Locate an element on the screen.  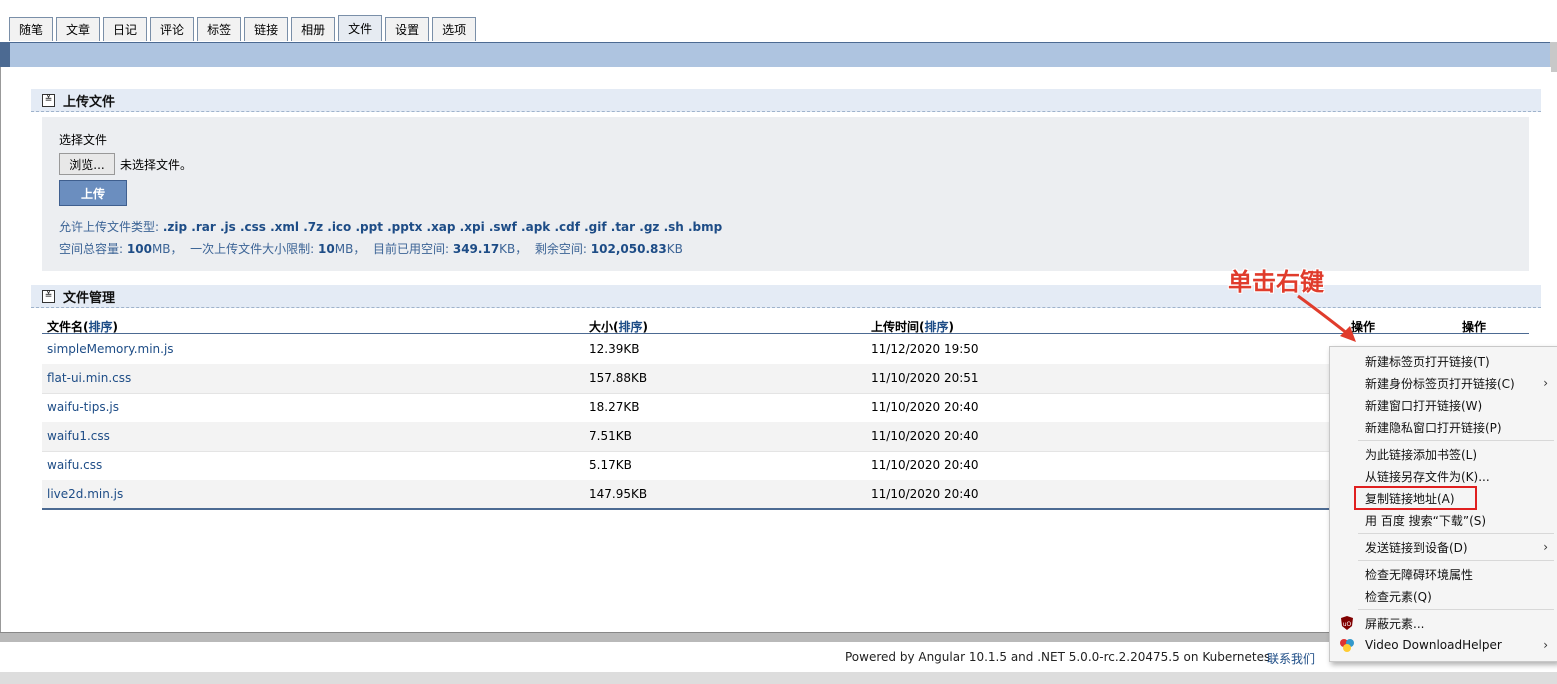
remain-value: 102,050.83 is located at coordinates (628, 249).